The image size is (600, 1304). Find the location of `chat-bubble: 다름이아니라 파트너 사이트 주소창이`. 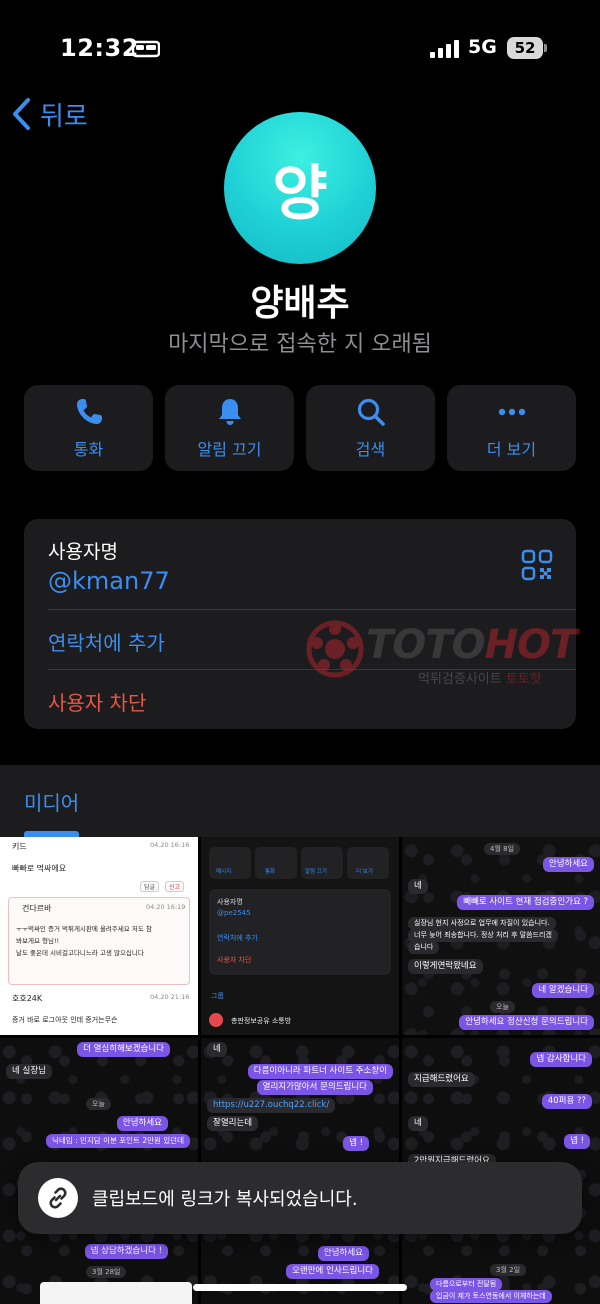

chat-bubble: 다름이아니라 파트너 사이트 주소창이 is located at coordinates (320, 1072).